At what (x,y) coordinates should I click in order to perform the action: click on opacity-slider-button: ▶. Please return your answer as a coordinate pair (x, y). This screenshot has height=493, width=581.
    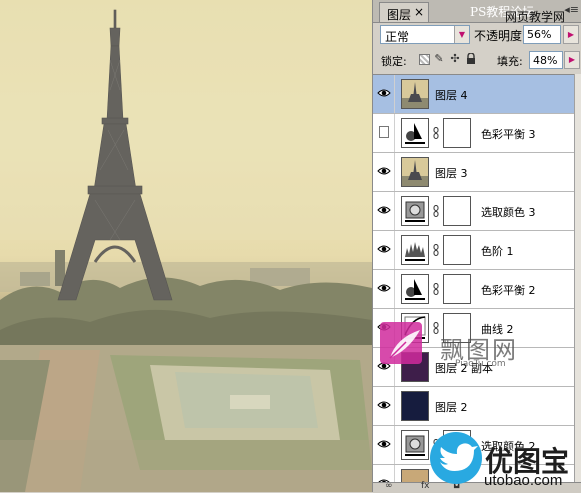
    Looking at the image, I should click on (571, 34).